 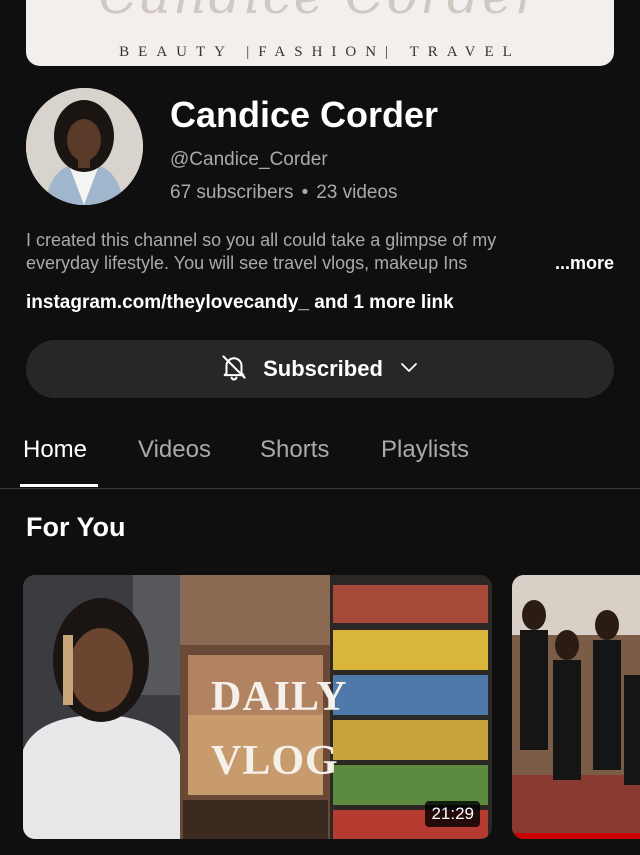 What do you see at coordinates (249, 159) in the screenshot?
I see `channel-handle: @Candice_Corder` at bounding box center [249, 159].